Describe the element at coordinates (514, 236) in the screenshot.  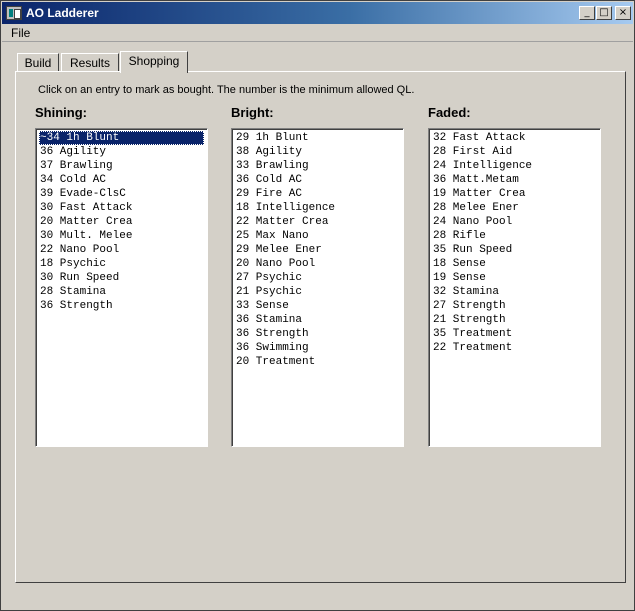
I see `list-item: 28 Rifle` at that location.